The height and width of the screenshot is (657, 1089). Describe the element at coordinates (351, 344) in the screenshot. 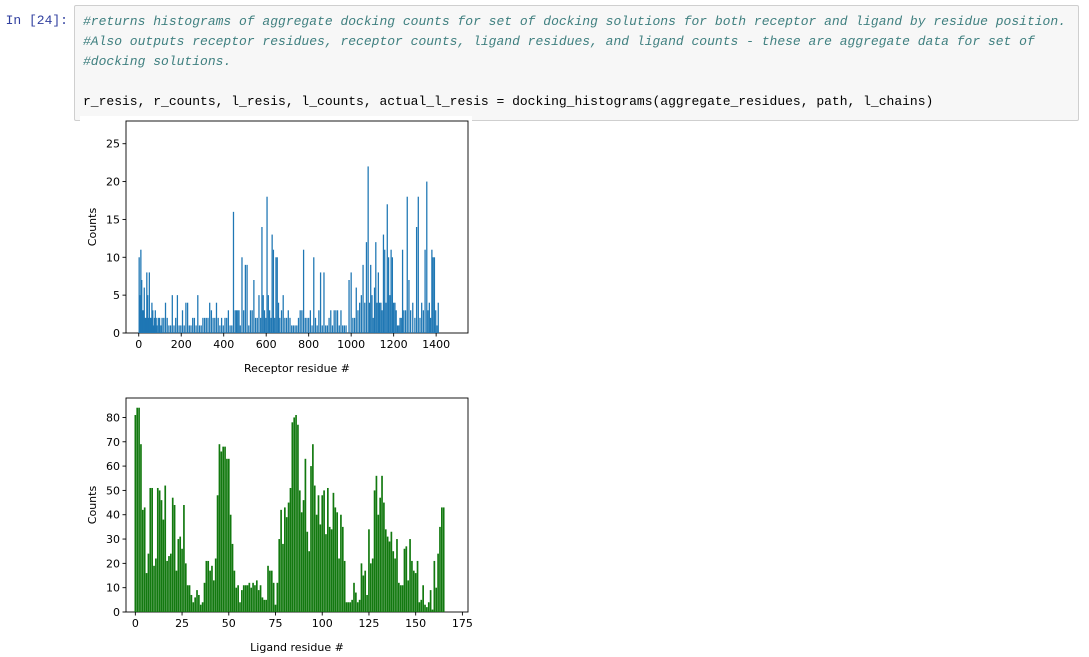

I see `x-tick-label: 1000` at that location.